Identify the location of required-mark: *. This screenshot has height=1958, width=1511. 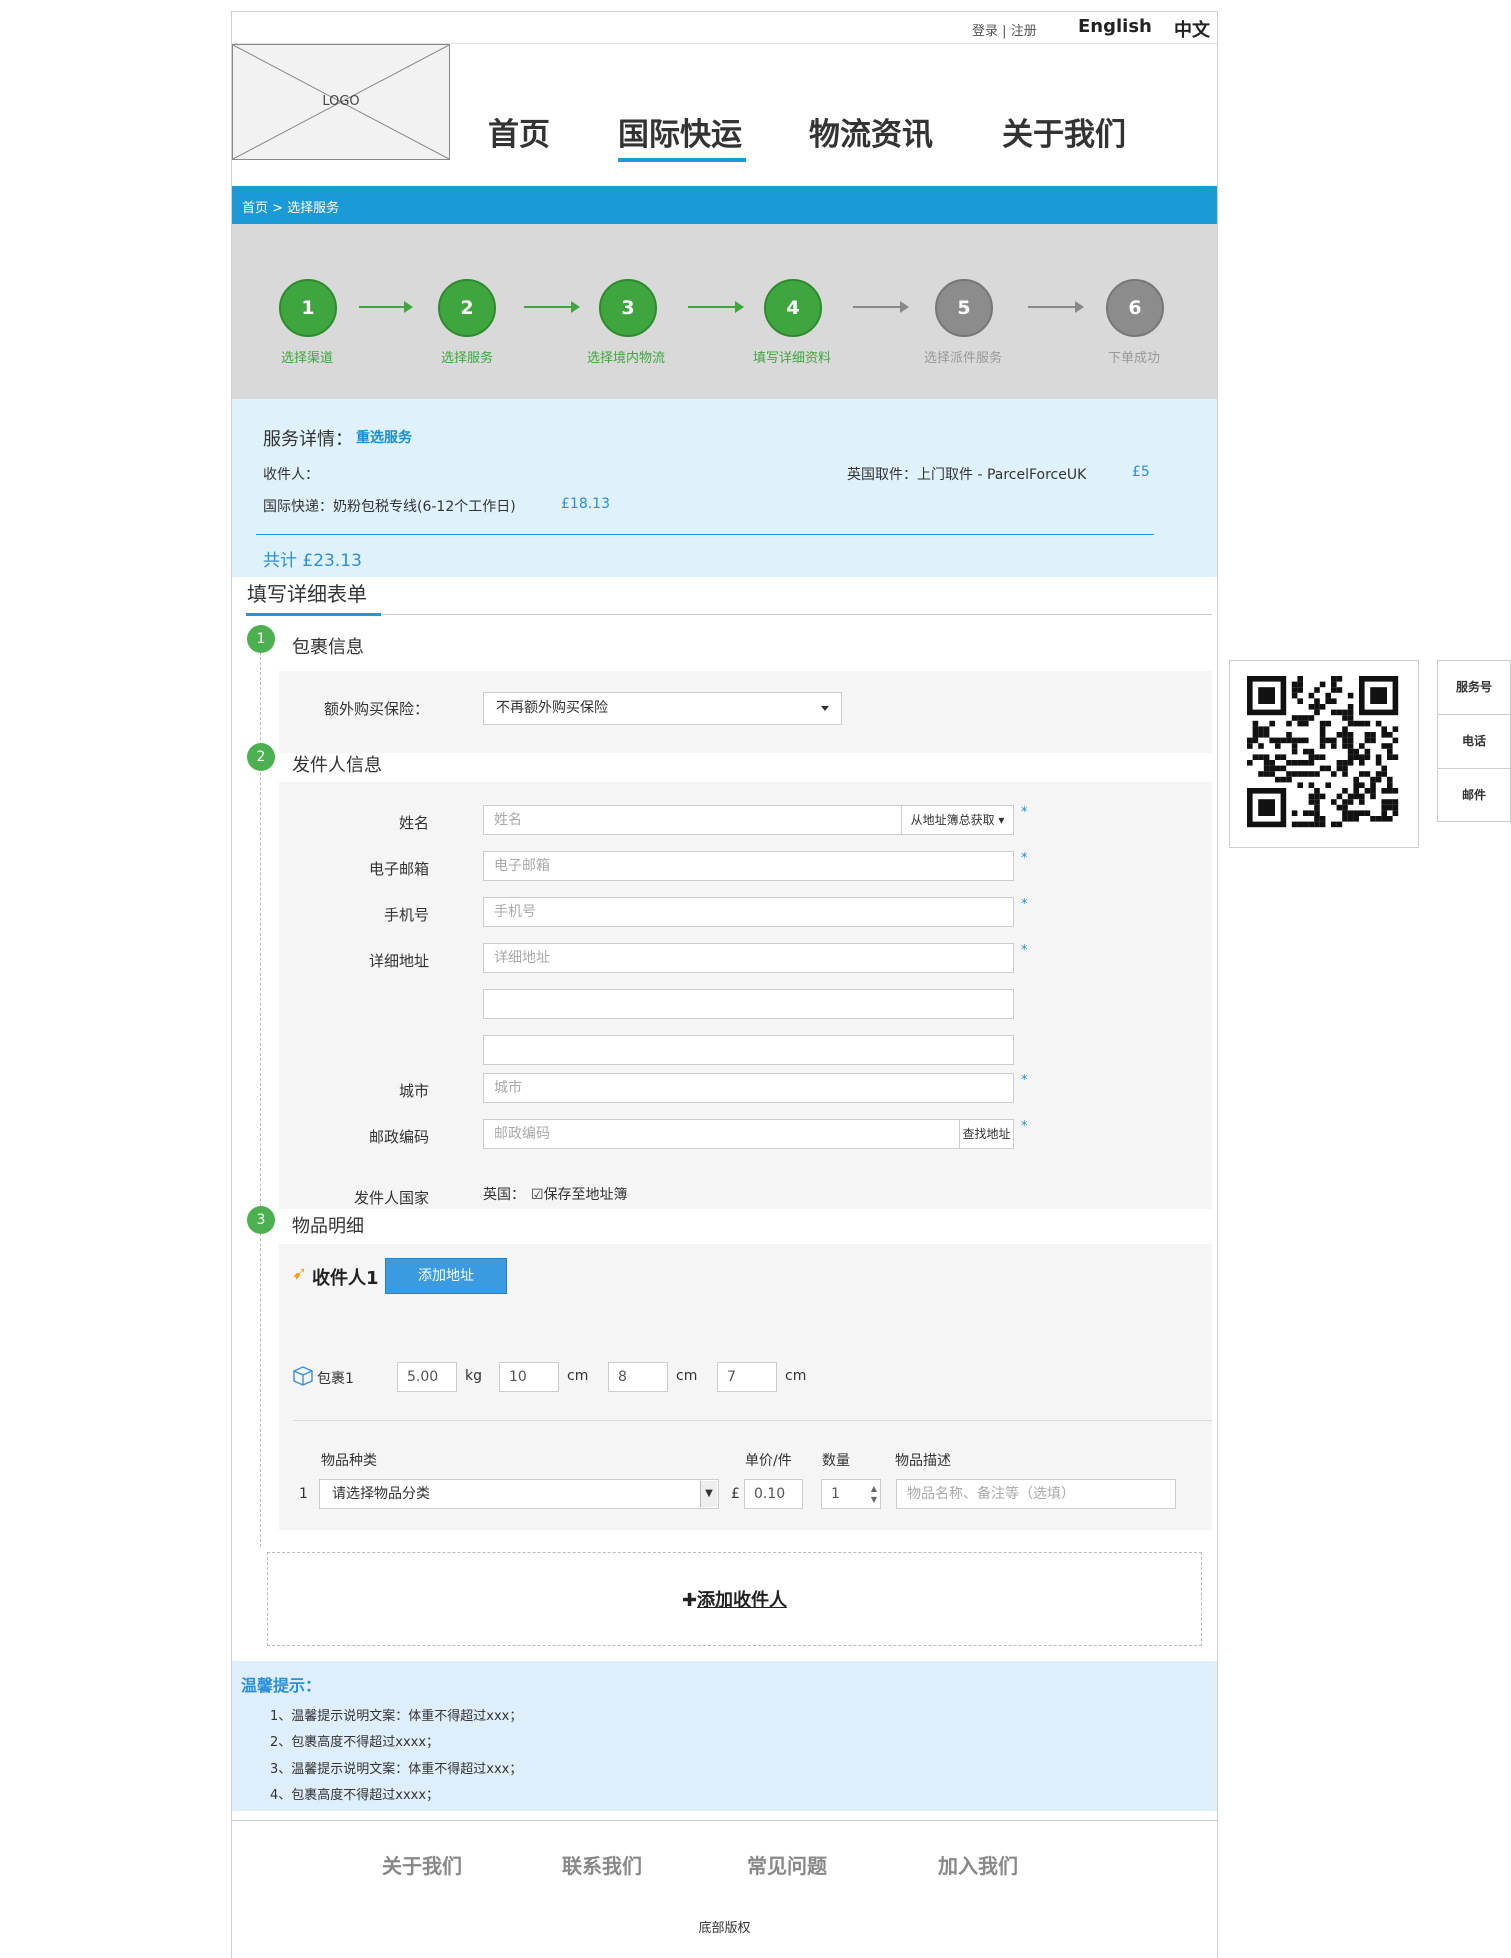
(1024, 1126).